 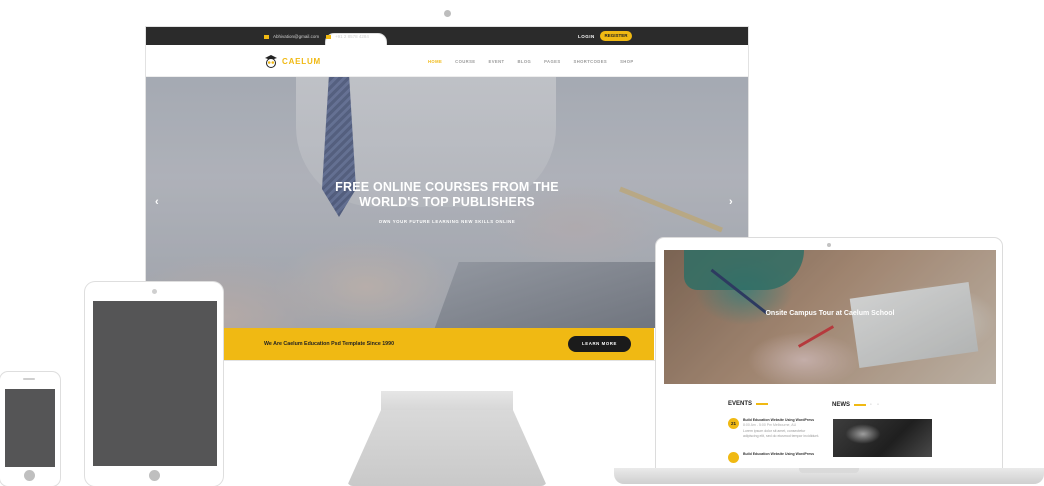 I want to click on laptop-base, so click(x=829, y=476).